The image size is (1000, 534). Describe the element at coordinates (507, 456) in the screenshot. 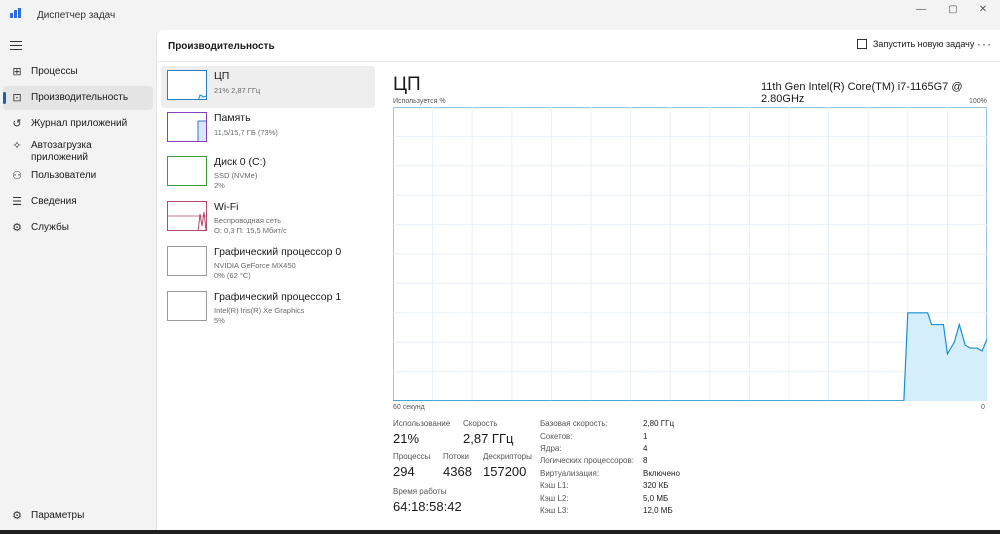

I see `handles-label: Дескрипторы` at that location.